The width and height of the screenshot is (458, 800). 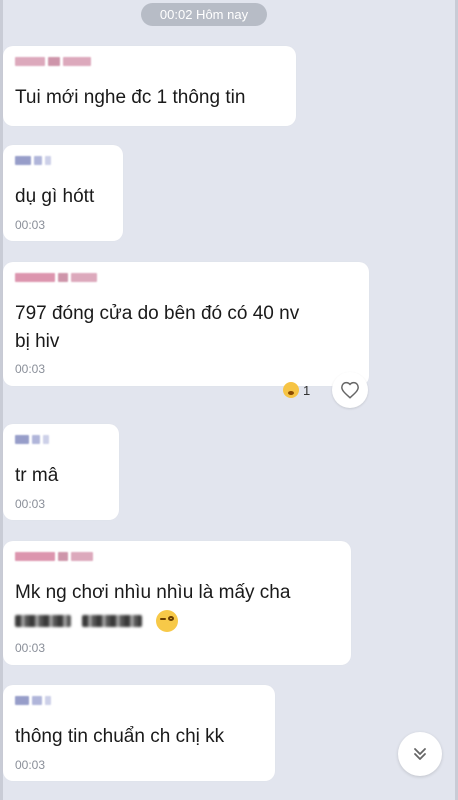 I want to click on message-bubble-6: thông tin chuẩn ch chị kk 00:03, so click(x=139, y=733).